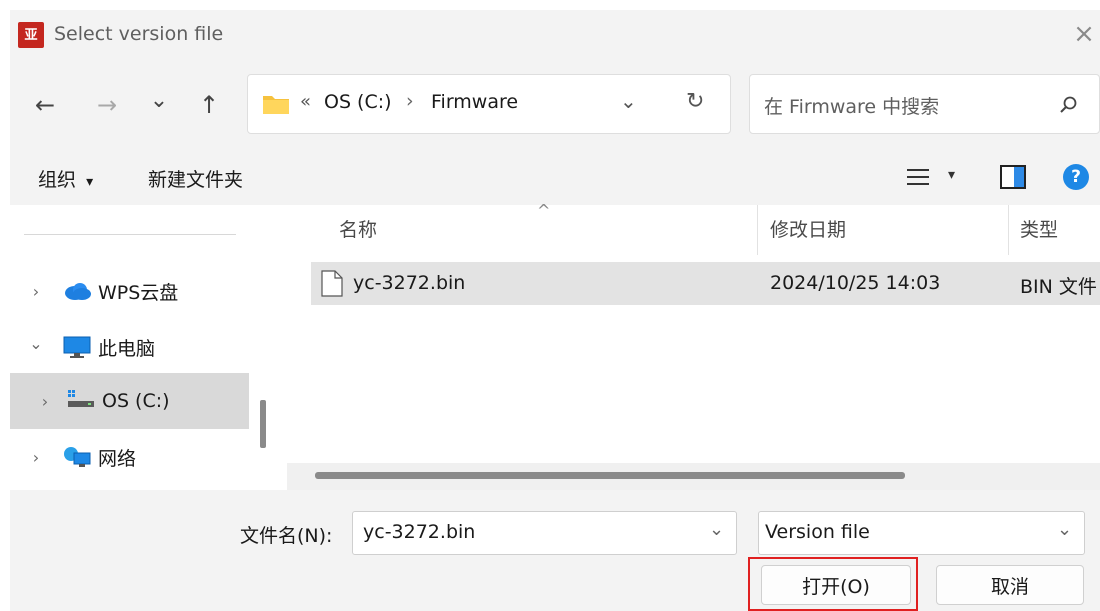 Image resolution: width=1100 pixels, height=611 pixels. I want to click on breadcrumb-segment-os-c: OS (C:), so click(358, 102).